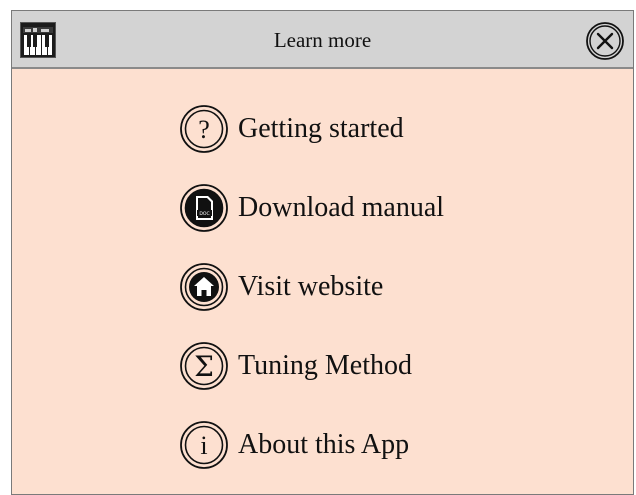  I want to click on close-circle-icon, so click(605, 41).